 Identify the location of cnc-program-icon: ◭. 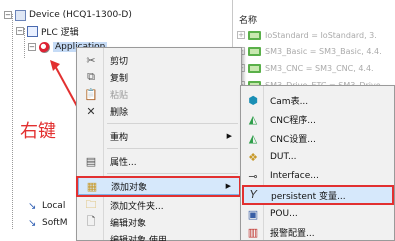
(253, 119).